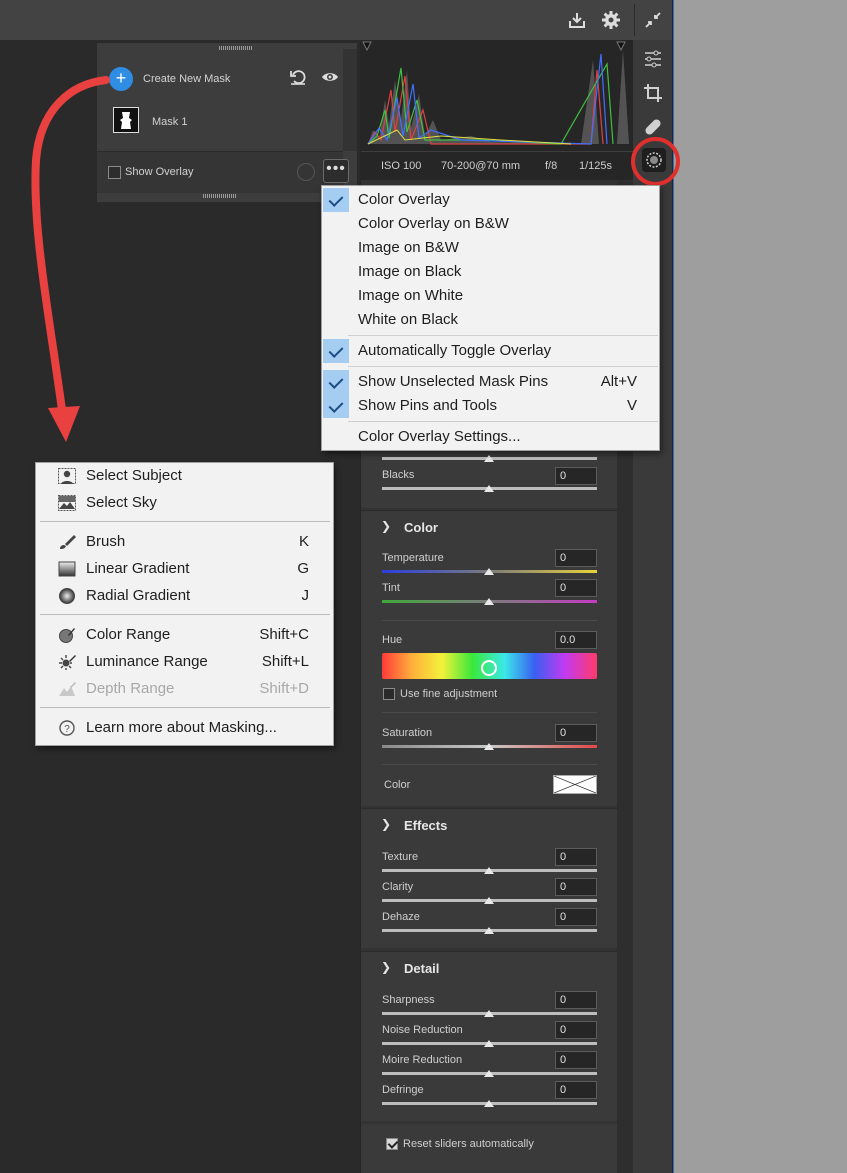 The width and height of the screenshot is (847, 1173). What do you see at coordinates (489, 900) in the screenshot?
I see `clarity-slider-thumb` at bounding box center [489, 900].